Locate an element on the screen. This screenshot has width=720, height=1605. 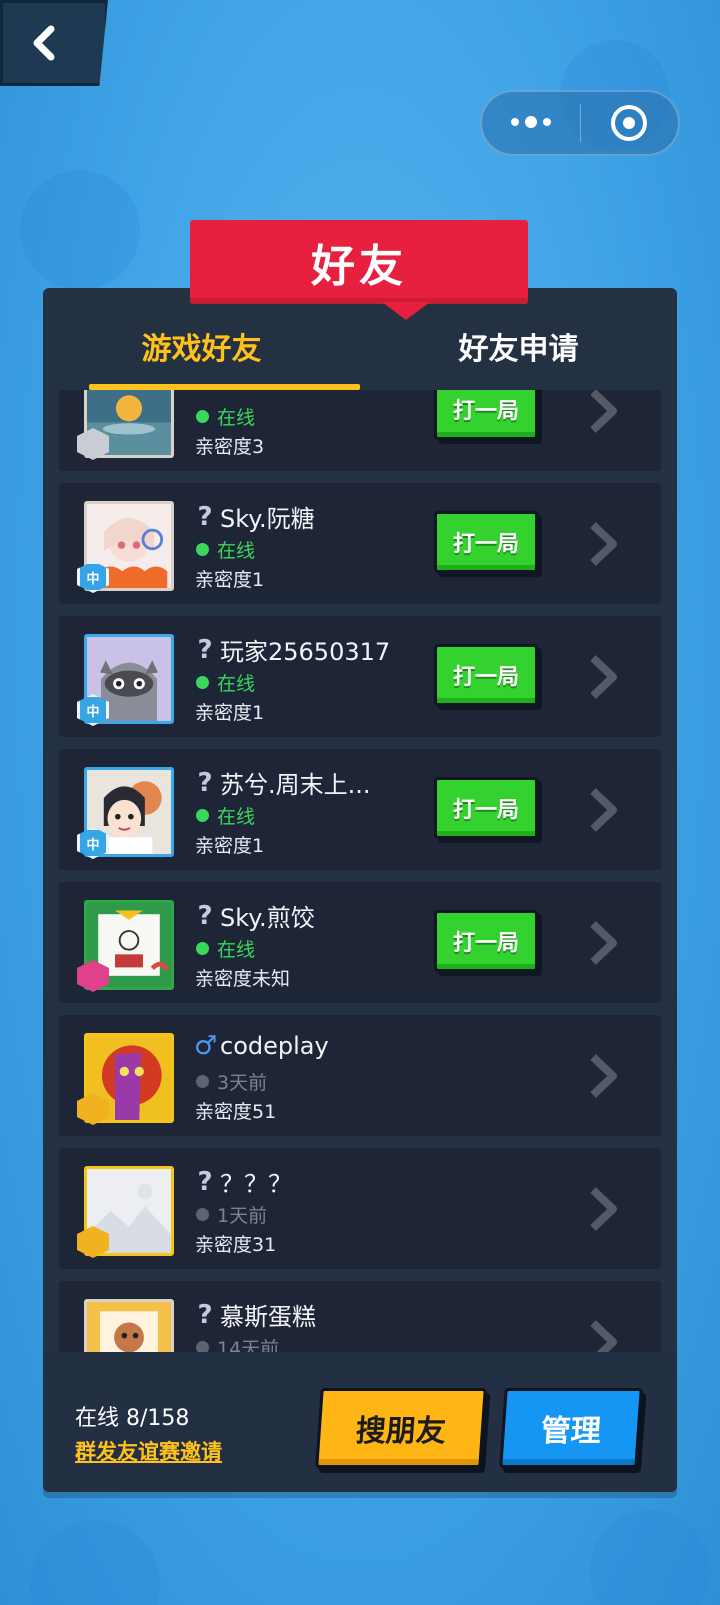
more-dots-icon is located at coordinates (530, 122).